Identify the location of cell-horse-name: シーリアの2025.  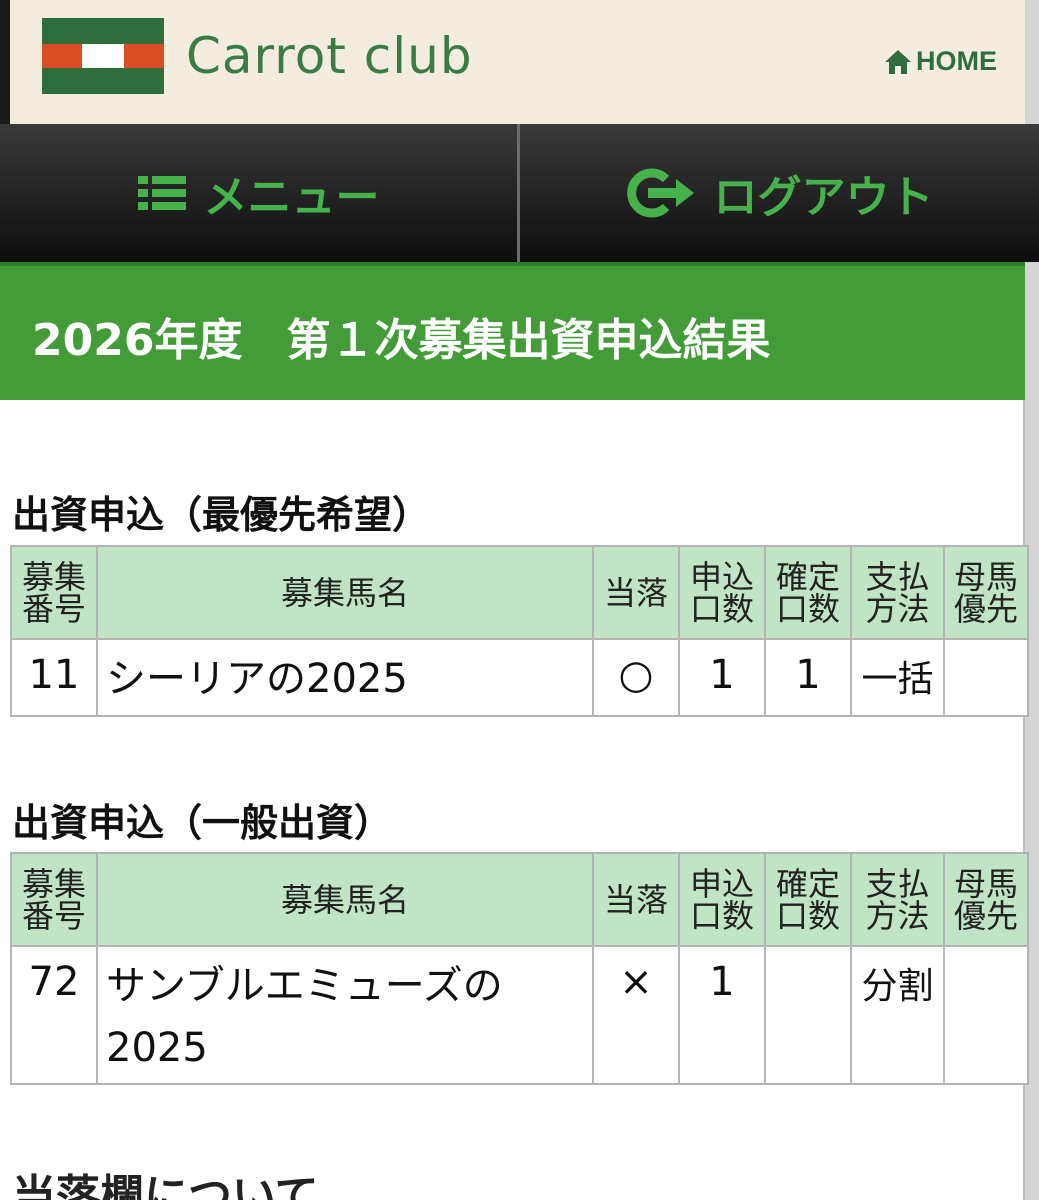
(345, 677).